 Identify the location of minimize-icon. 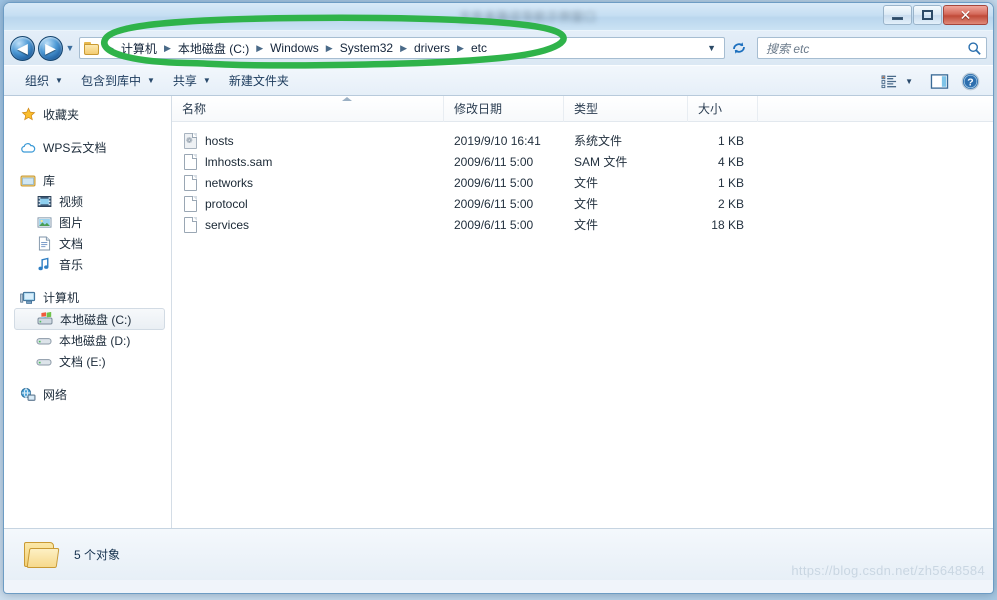
(897, 18).